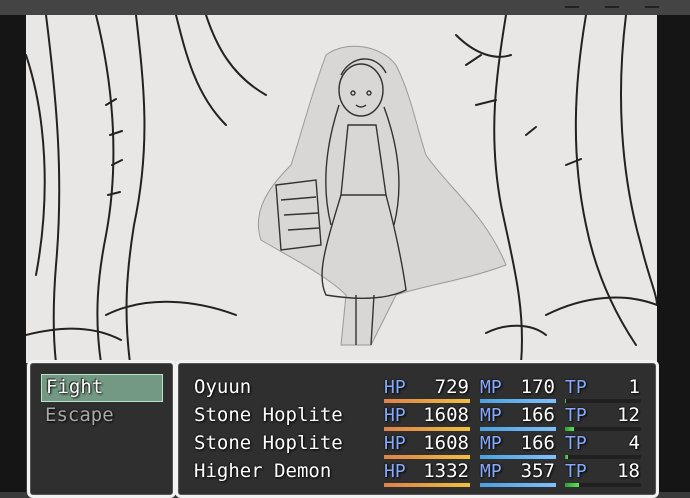 This screenshot has width=690, height=498. What do you see at coordinates (427, 485) in the screenshot?
I see `hp-gauge` at bounding box center [427, 485].